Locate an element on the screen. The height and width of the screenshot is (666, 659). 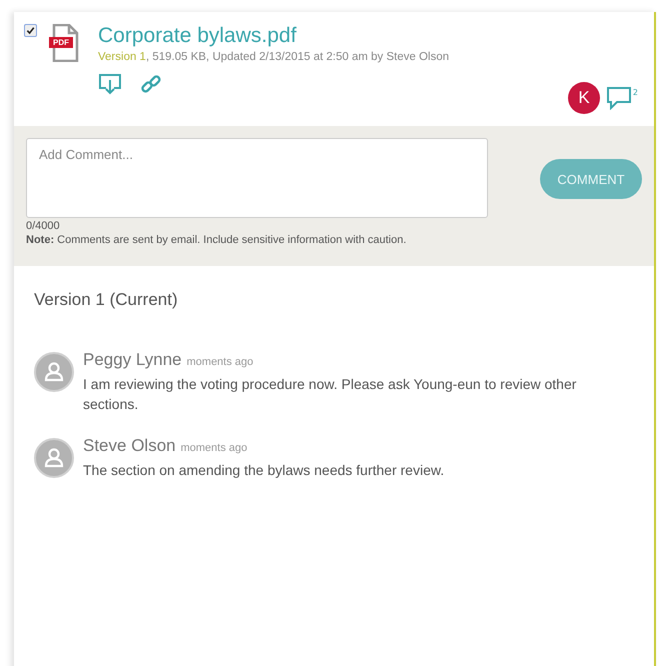
download-icon is located at coordinates (110, 84).